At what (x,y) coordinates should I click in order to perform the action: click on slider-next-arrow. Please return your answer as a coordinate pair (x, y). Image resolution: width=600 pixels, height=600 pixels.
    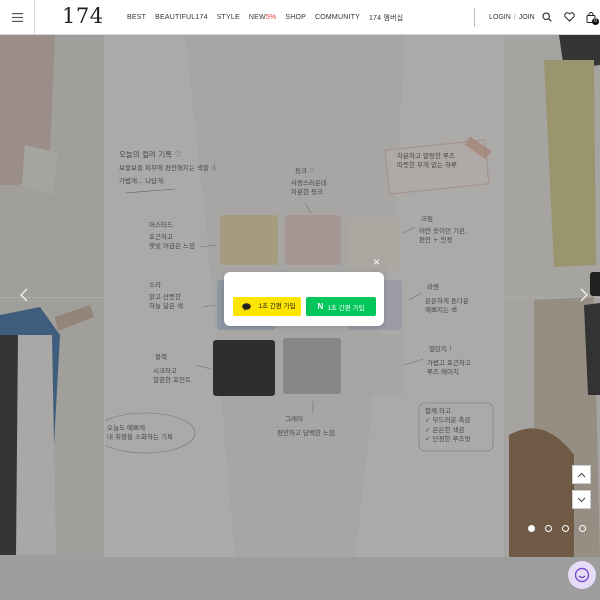
    Looking at the image, I should click on (583, 295).